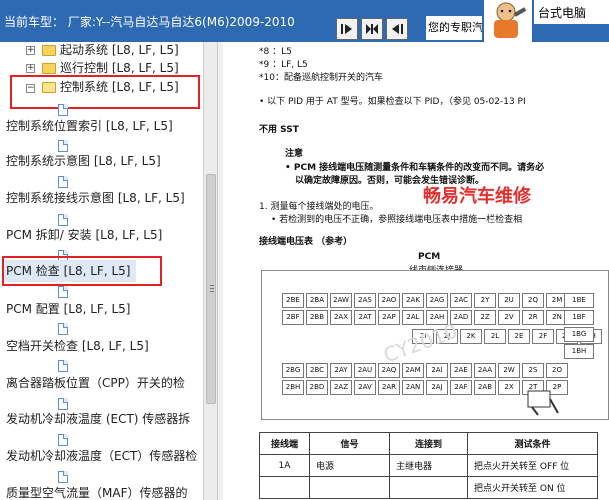 This screenshot has width=609, height=500. I want to click on connector-pin: 2BH, so click(293, 387).